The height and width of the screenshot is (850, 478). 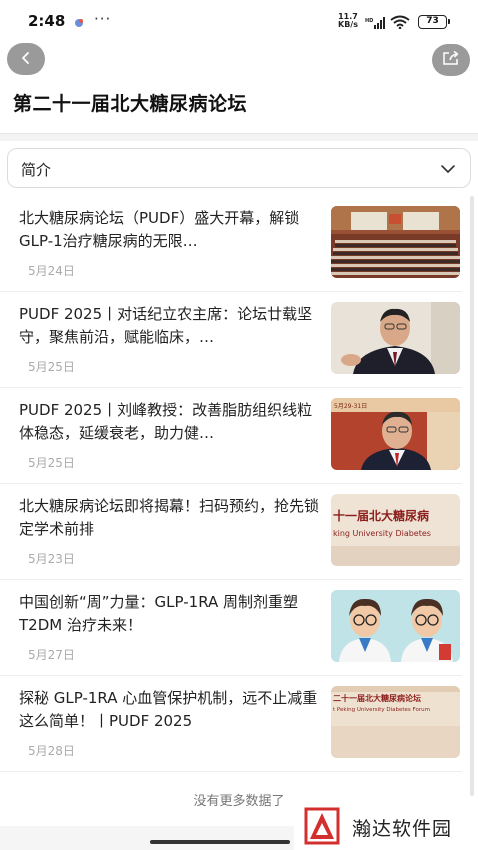 I want to click on article-thumbnail: 十一届北大糖尿病 king University Diabetes, so click(x=395, y=530).